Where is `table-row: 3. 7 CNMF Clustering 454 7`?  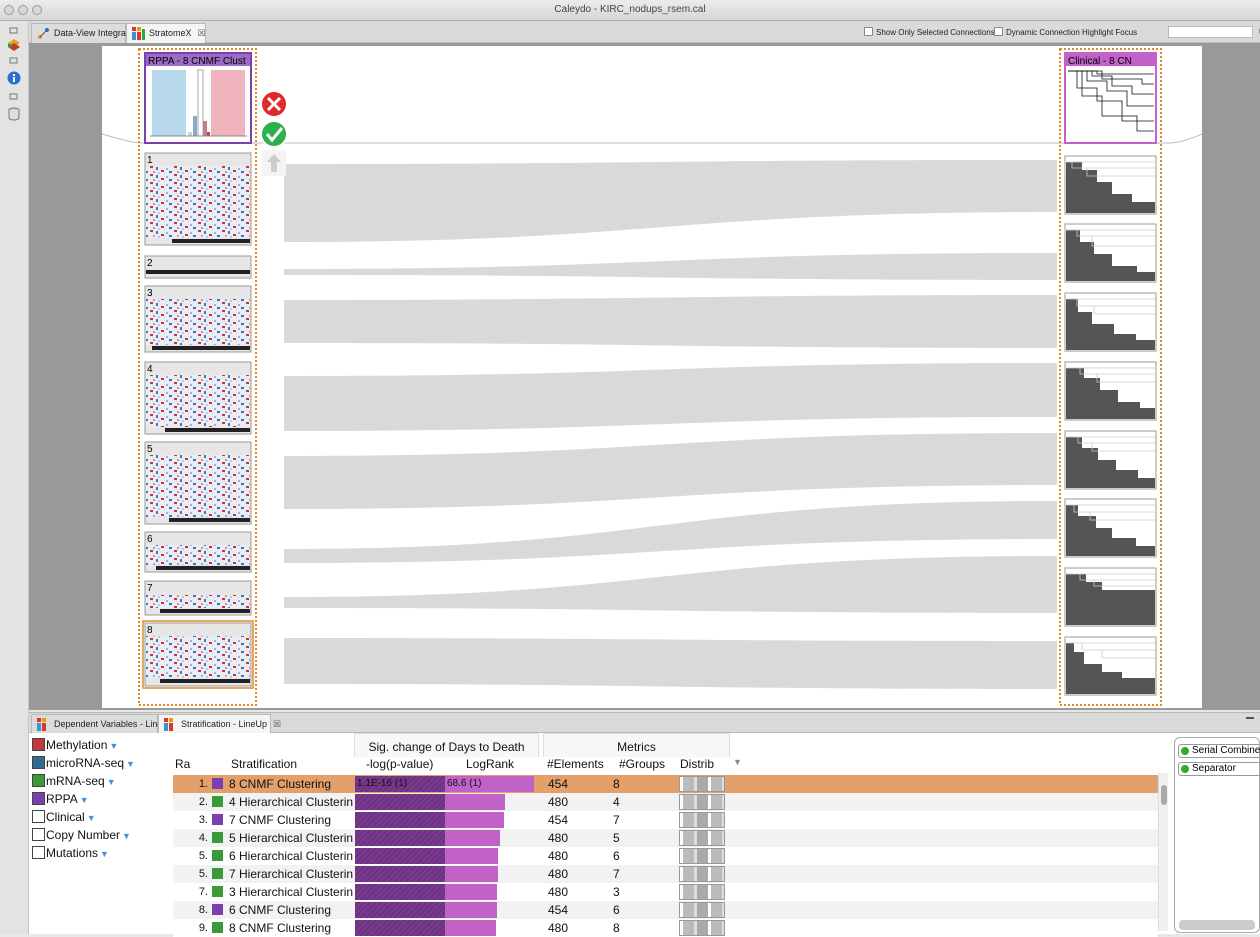 table-row: 3. 7 CNMF Clustering 454 7 is located at coordinates (665, 820).